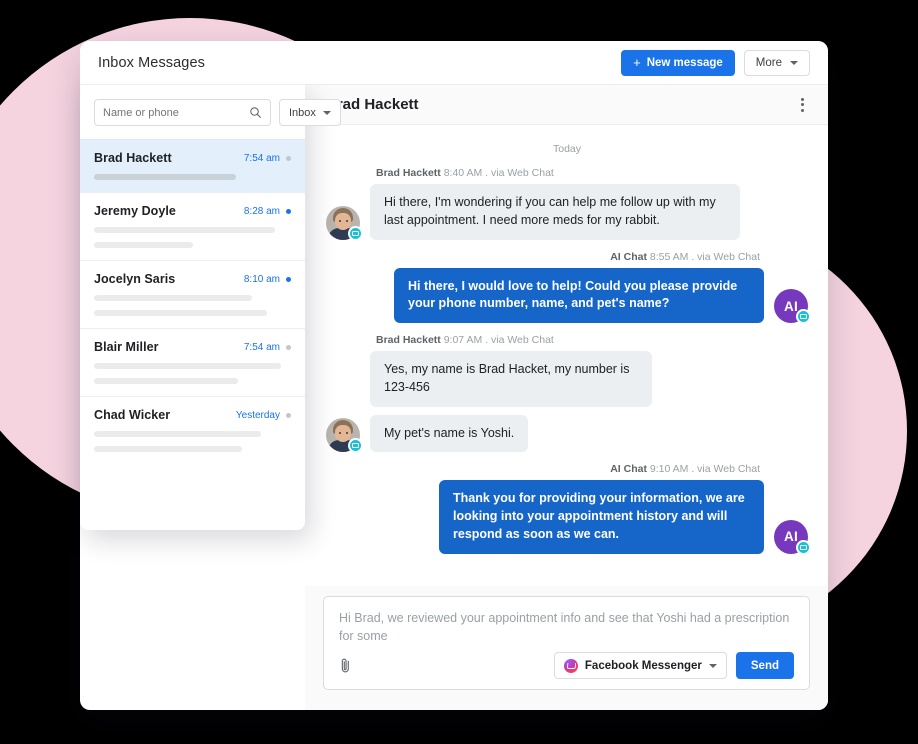 This screenshot has width=918, height=744. I want to click on composer-toolbar: Facebook Messenger Send, so click(566, 665).